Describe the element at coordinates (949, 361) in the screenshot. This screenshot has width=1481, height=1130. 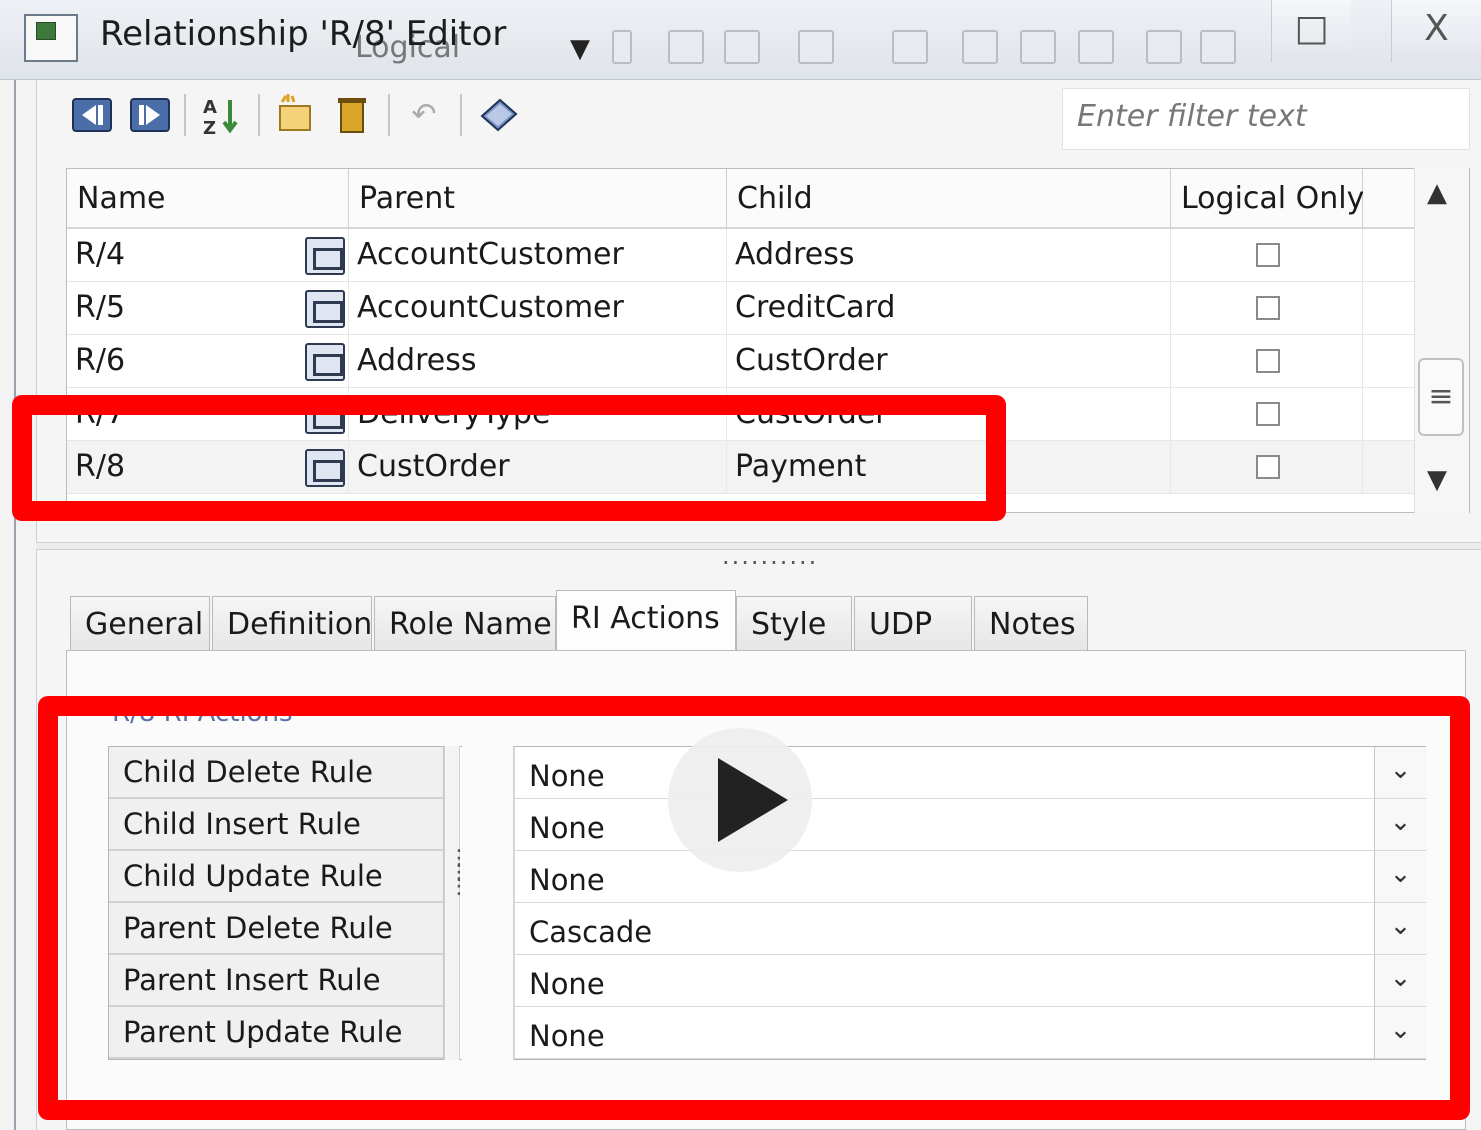
I see `row-child: CustOrder` at that location.